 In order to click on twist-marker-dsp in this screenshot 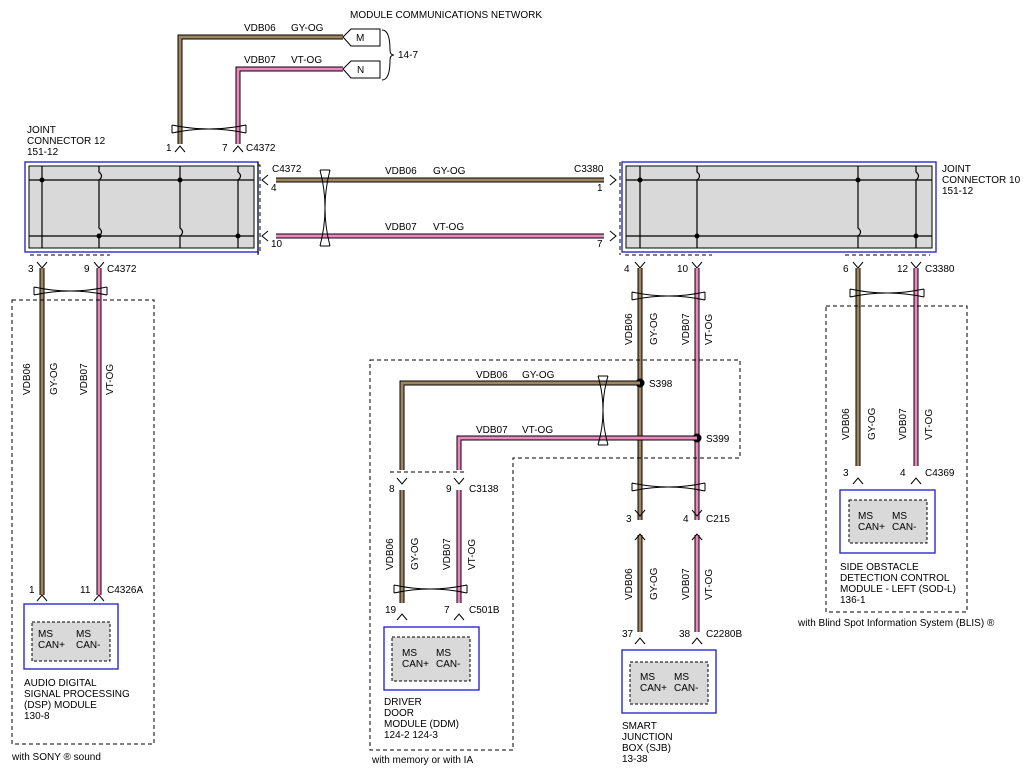, I will do `click(70, 291)`.